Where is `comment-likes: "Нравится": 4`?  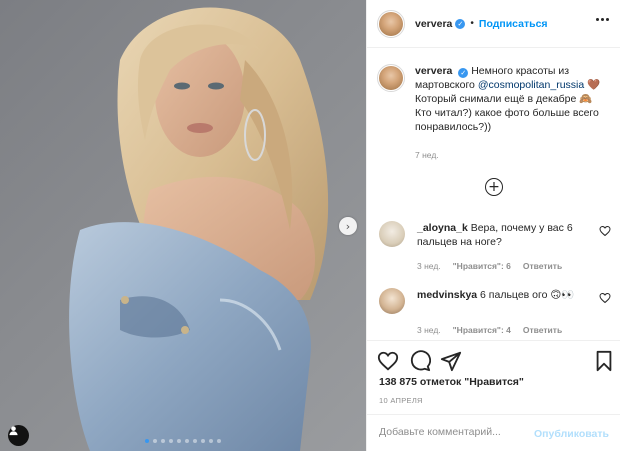 comment-likes: "Нравится": 4 is located at coordinates (482, 330).